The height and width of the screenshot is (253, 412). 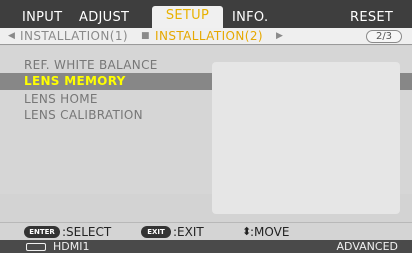 I want to click on tab-setup: SETUP, so click(x=187, y=17).